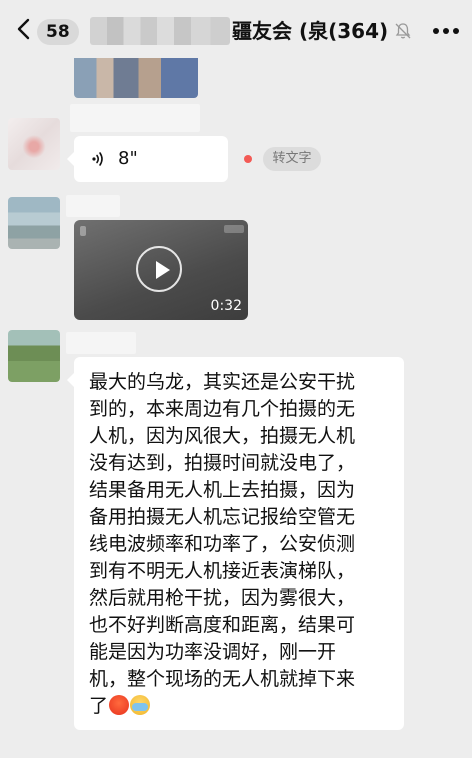 The width and height of the screenshot is (472, 758). Describe the element at coordinates (25, 29) in the screenshot. I see `chevron-left-icon` at that location.